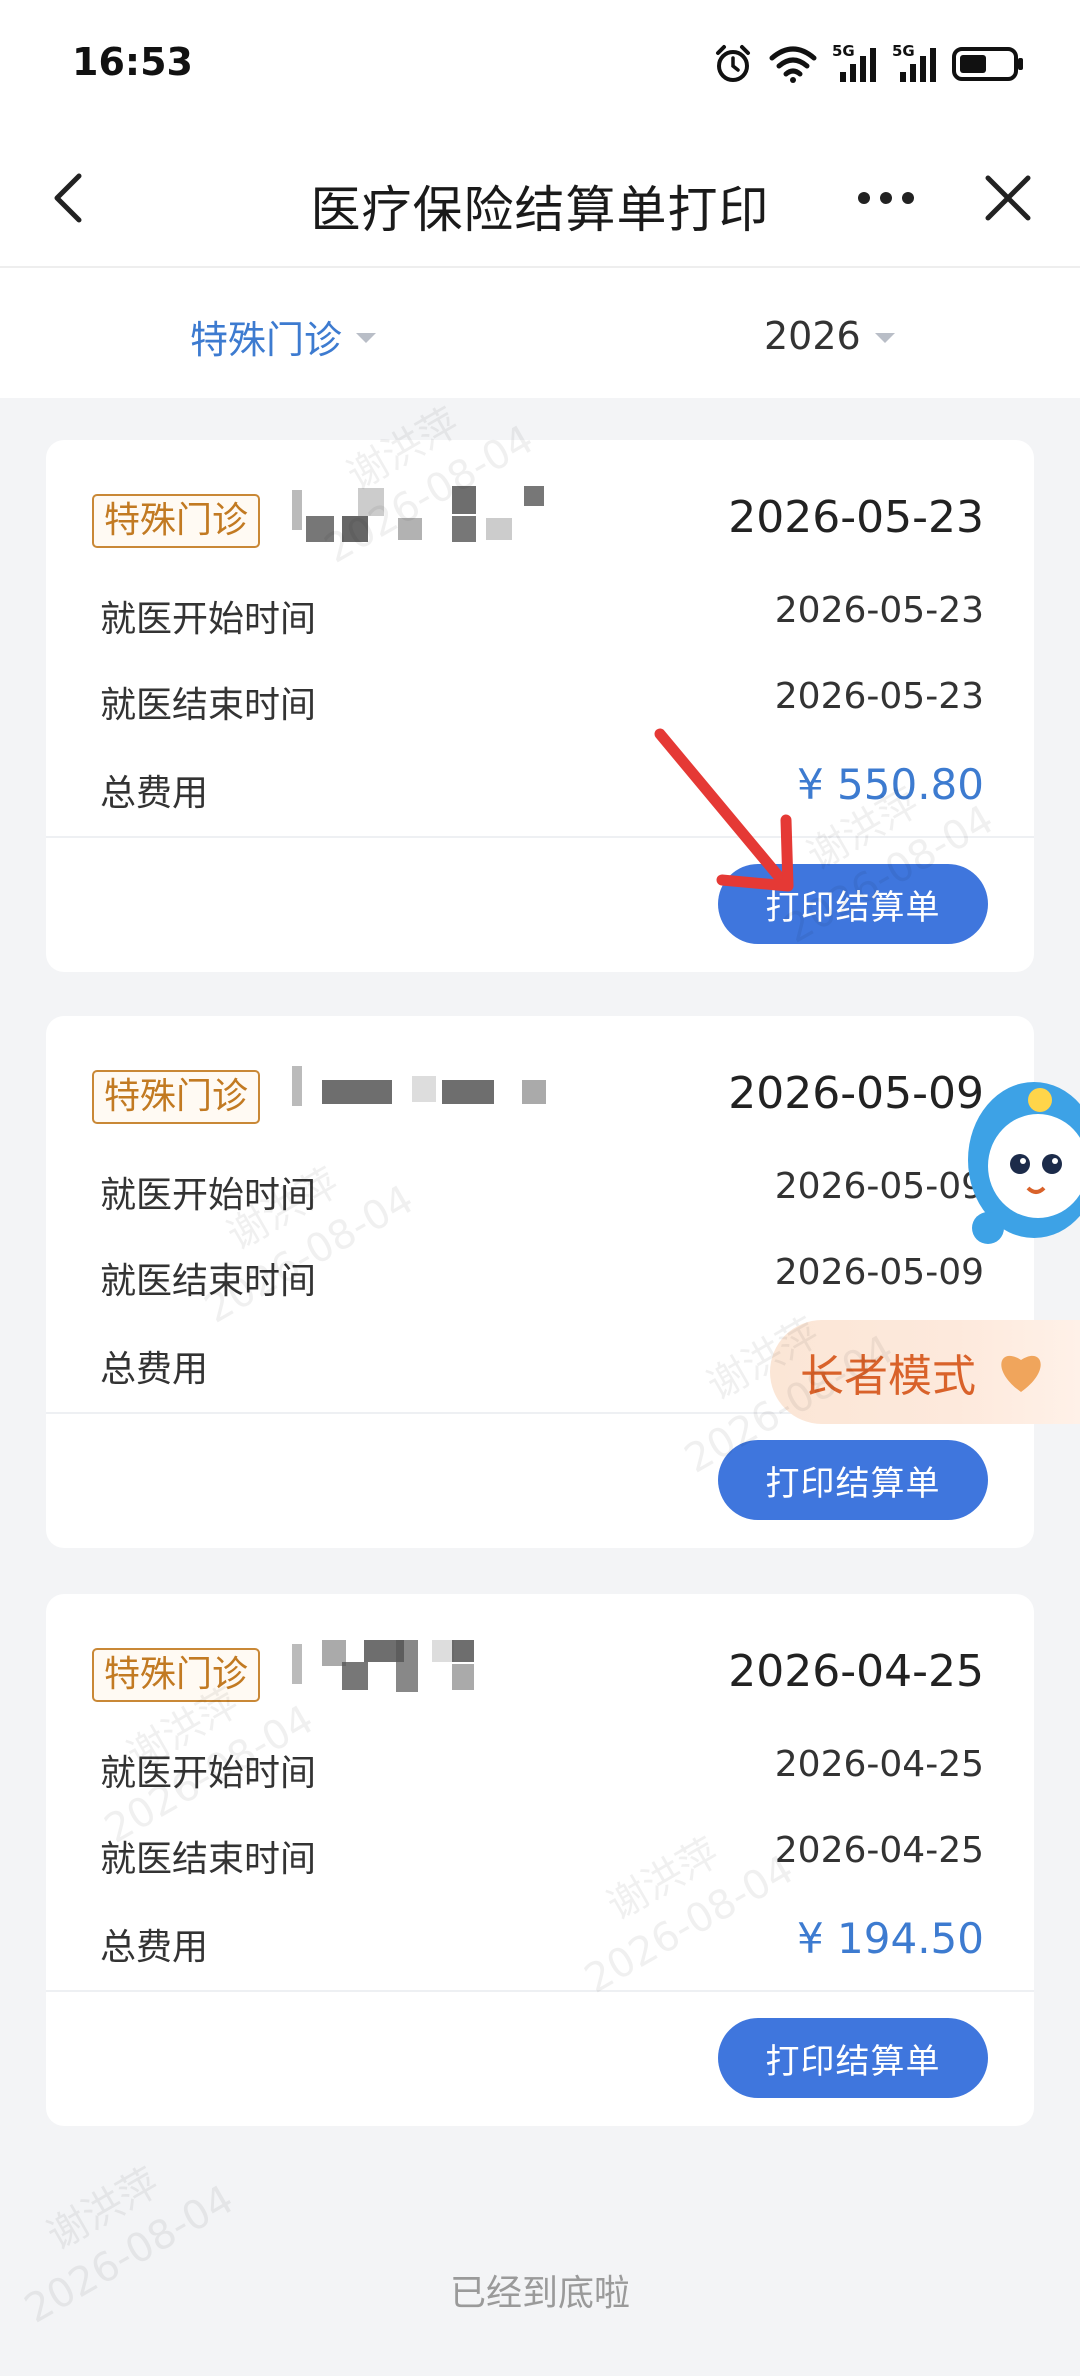 This screenshot has width=1080, height=2376. What do you see at coordinates (793, 64) in the screenshot?
I see `wifi-icon` at bounding box center [793, 64].